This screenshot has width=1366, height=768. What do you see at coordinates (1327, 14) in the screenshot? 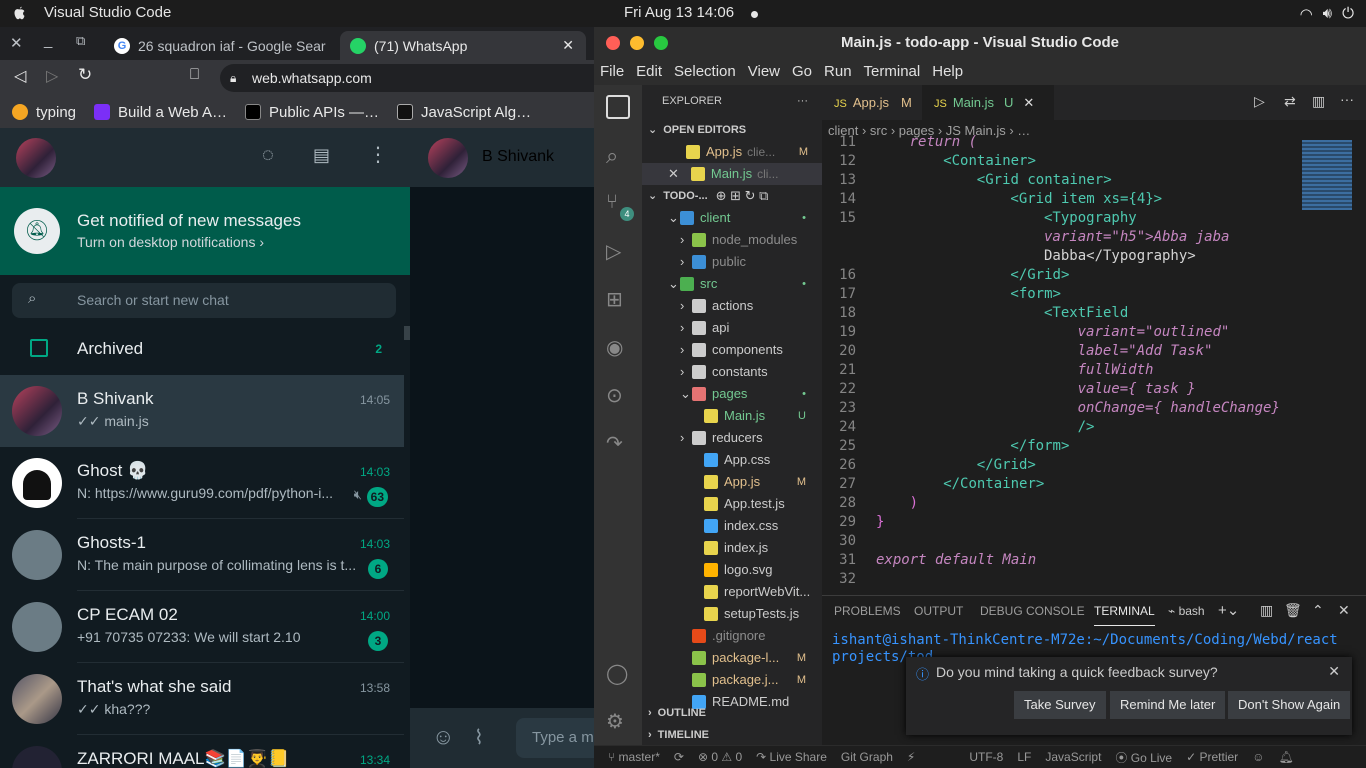
I see `system-tray: ◠ 🔊︎ ⏻` at bounding box center [1327, 14].